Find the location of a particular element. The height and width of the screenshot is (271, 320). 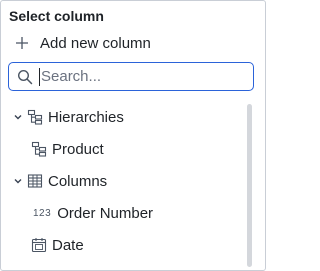

tree-item-label: Date is located at coordinates (68, 245).